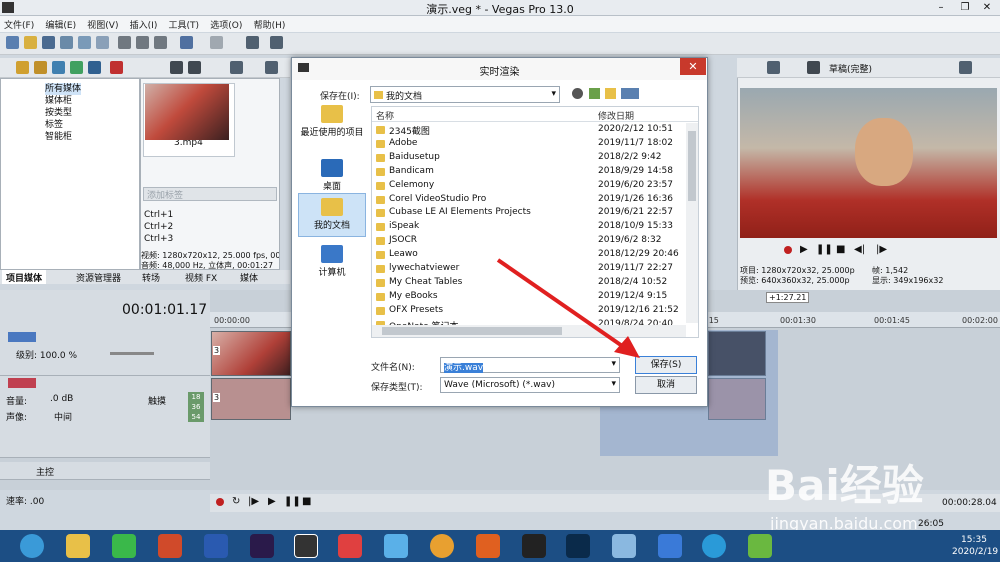 The image size is (1000, 562). What do you see at coordinates (531, 269) in the screenshot?
I see `file-row: lywechatviewer 2019/11/7 22:27` at bounding box center [531, 269].